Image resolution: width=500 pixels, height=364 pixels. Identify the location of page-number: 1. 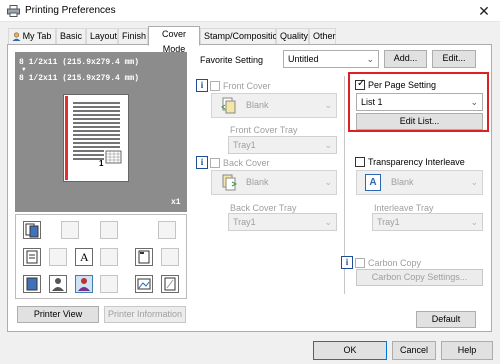
(101, 163).